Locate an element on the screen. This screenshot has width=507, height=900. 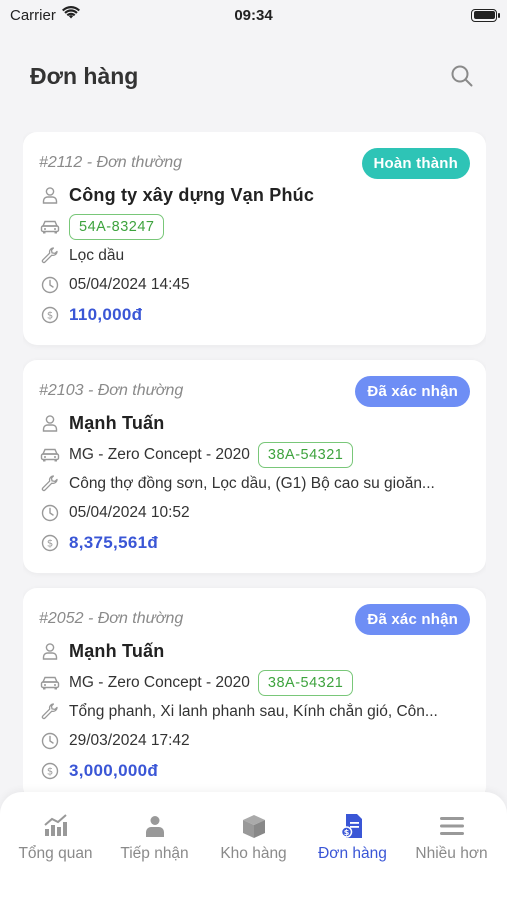
order-code: #2112 - Đơn thường is located at coordinates (111, 162).